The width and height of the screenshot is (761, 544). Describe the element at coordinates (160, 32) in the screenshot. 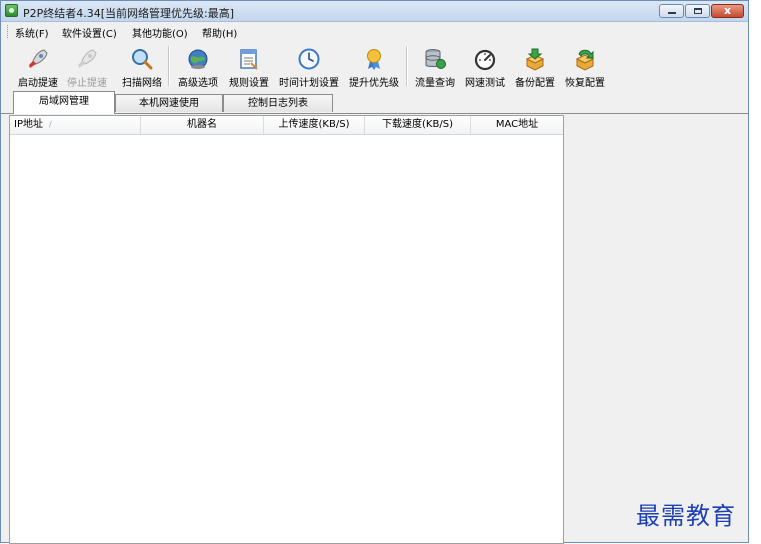

I see `menu-other-functions: 其他功能(O)` at that location.